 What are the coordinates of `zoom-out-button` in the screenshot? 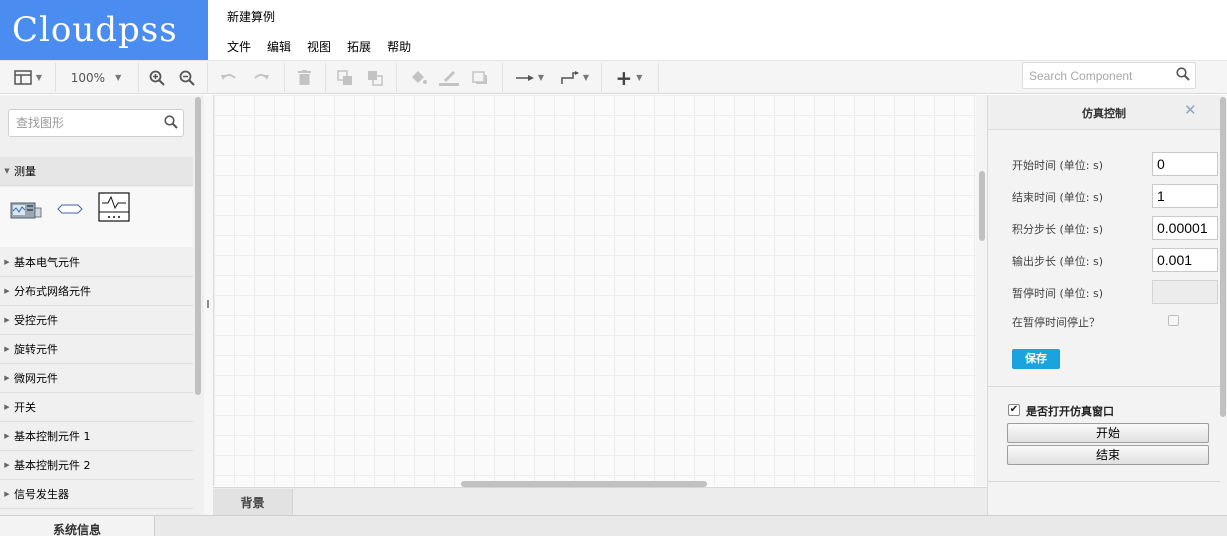 It's located at (187, 77).